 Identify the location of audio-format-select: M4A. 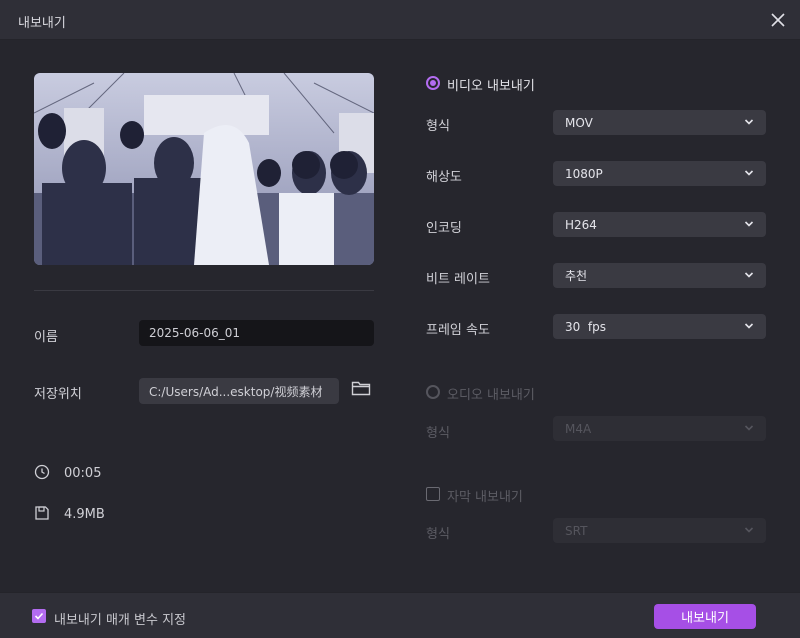
(659, 428).